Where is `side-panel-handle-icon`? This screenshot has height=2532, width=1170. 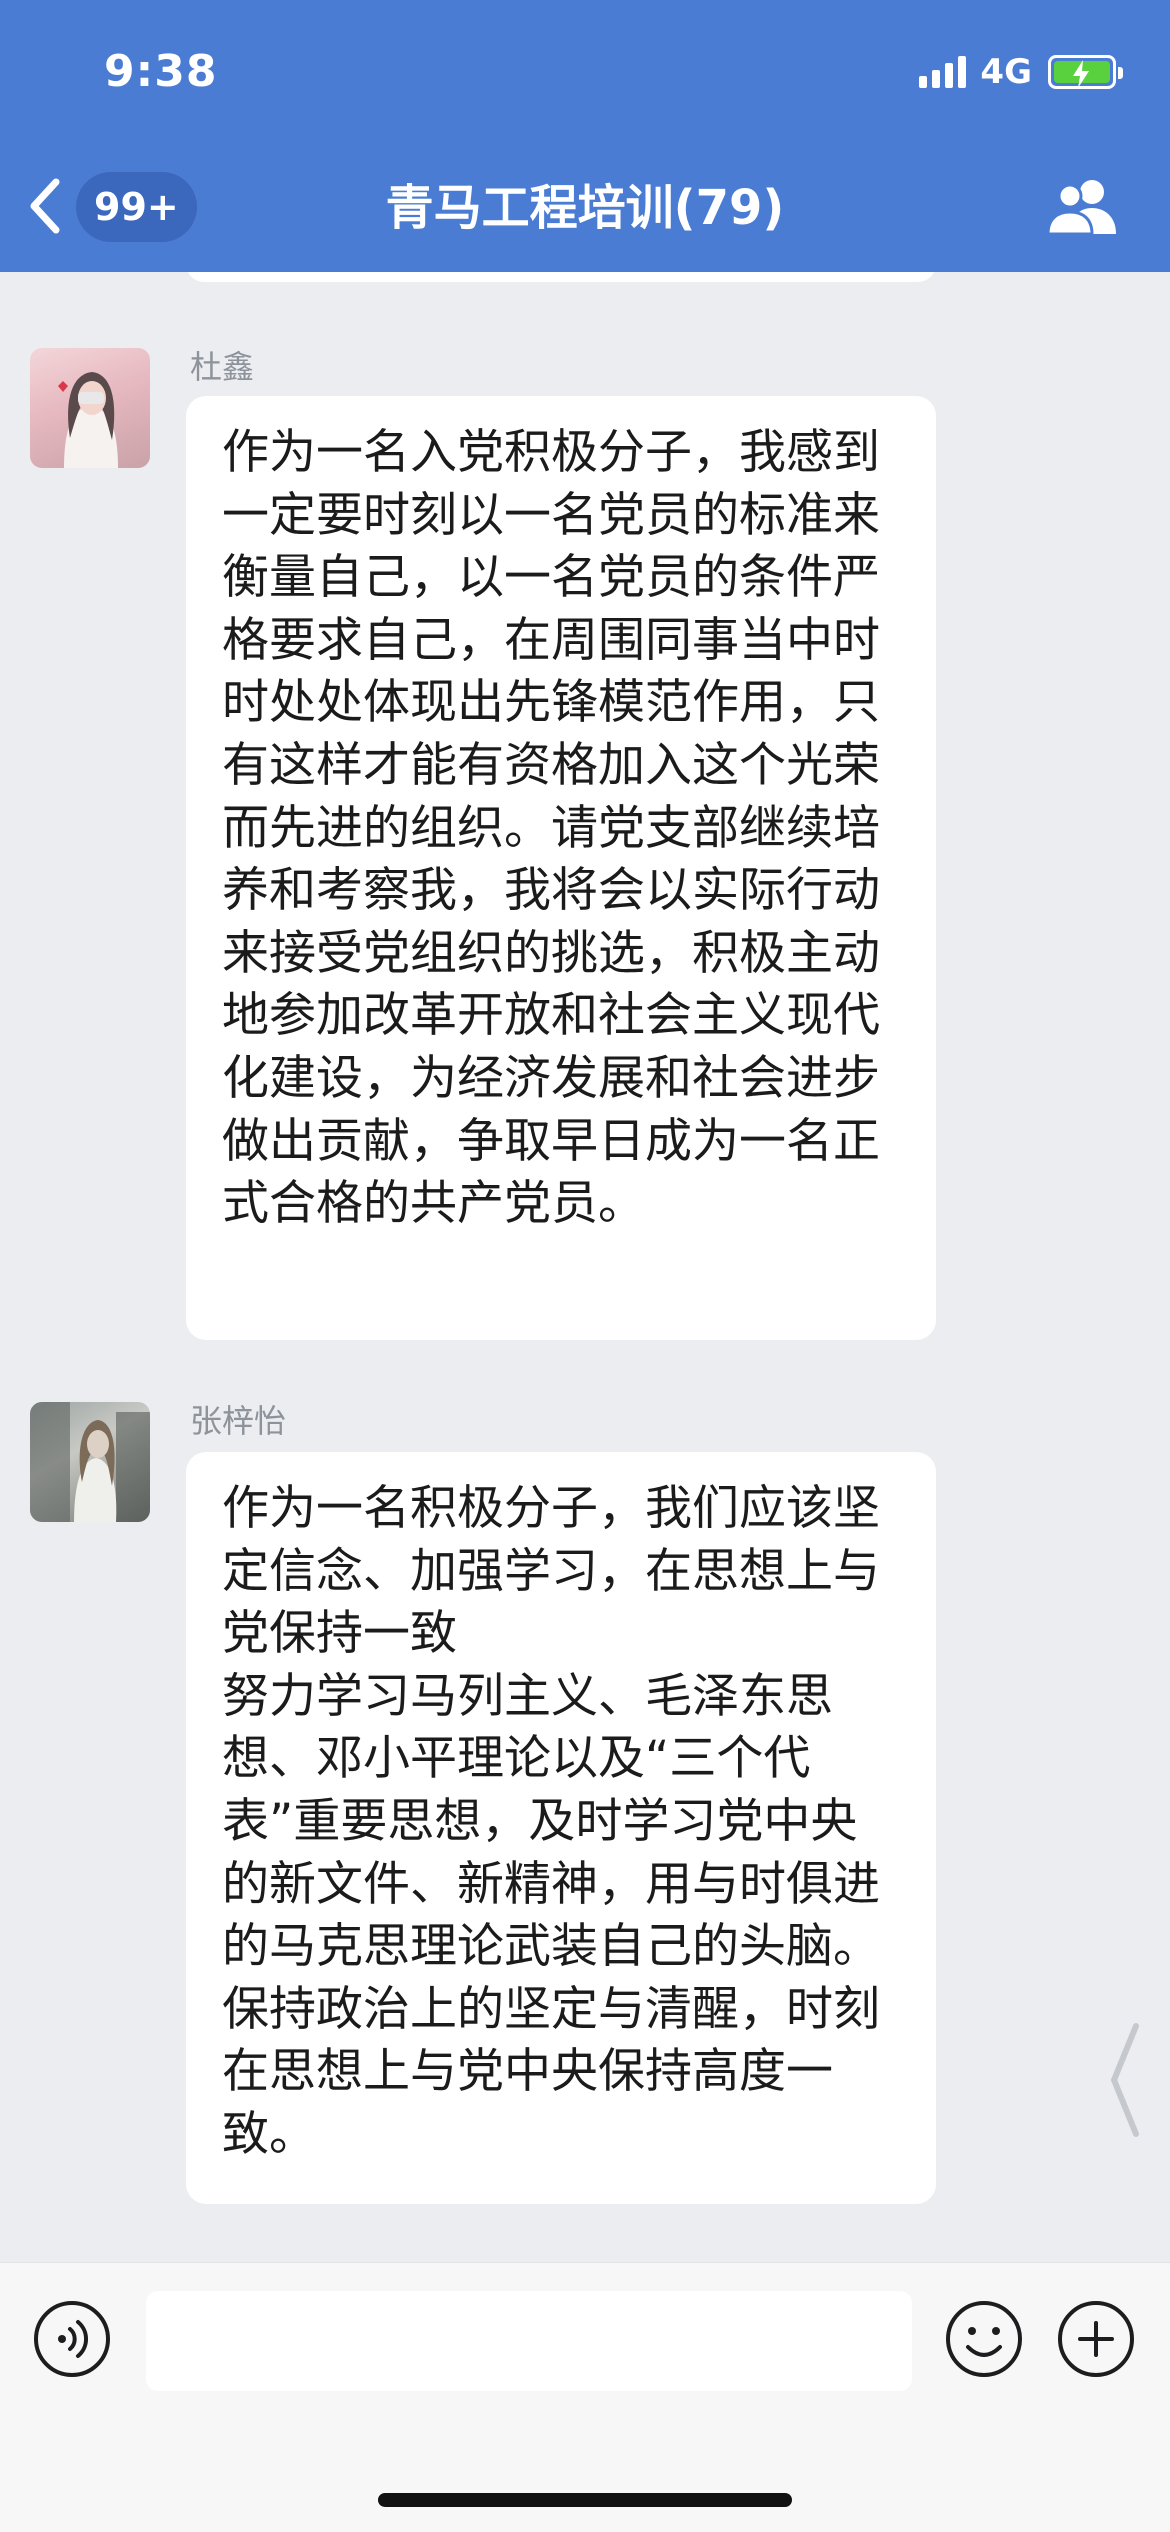
side-panel-handle-icon is located at coordinates (1124, 2080).